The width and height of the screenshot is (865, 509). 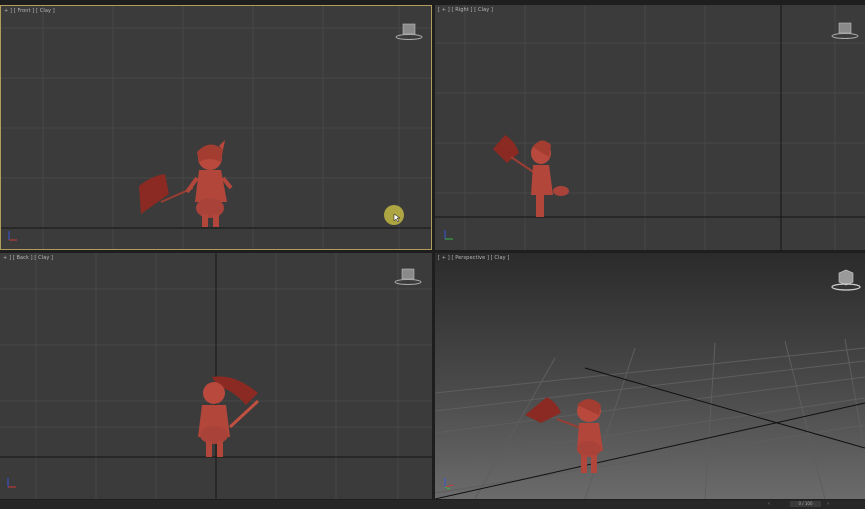 What do you see at coordinates (186, 183) in the screenshot?
I see `character-model-front` at bounding box center [186, 183].